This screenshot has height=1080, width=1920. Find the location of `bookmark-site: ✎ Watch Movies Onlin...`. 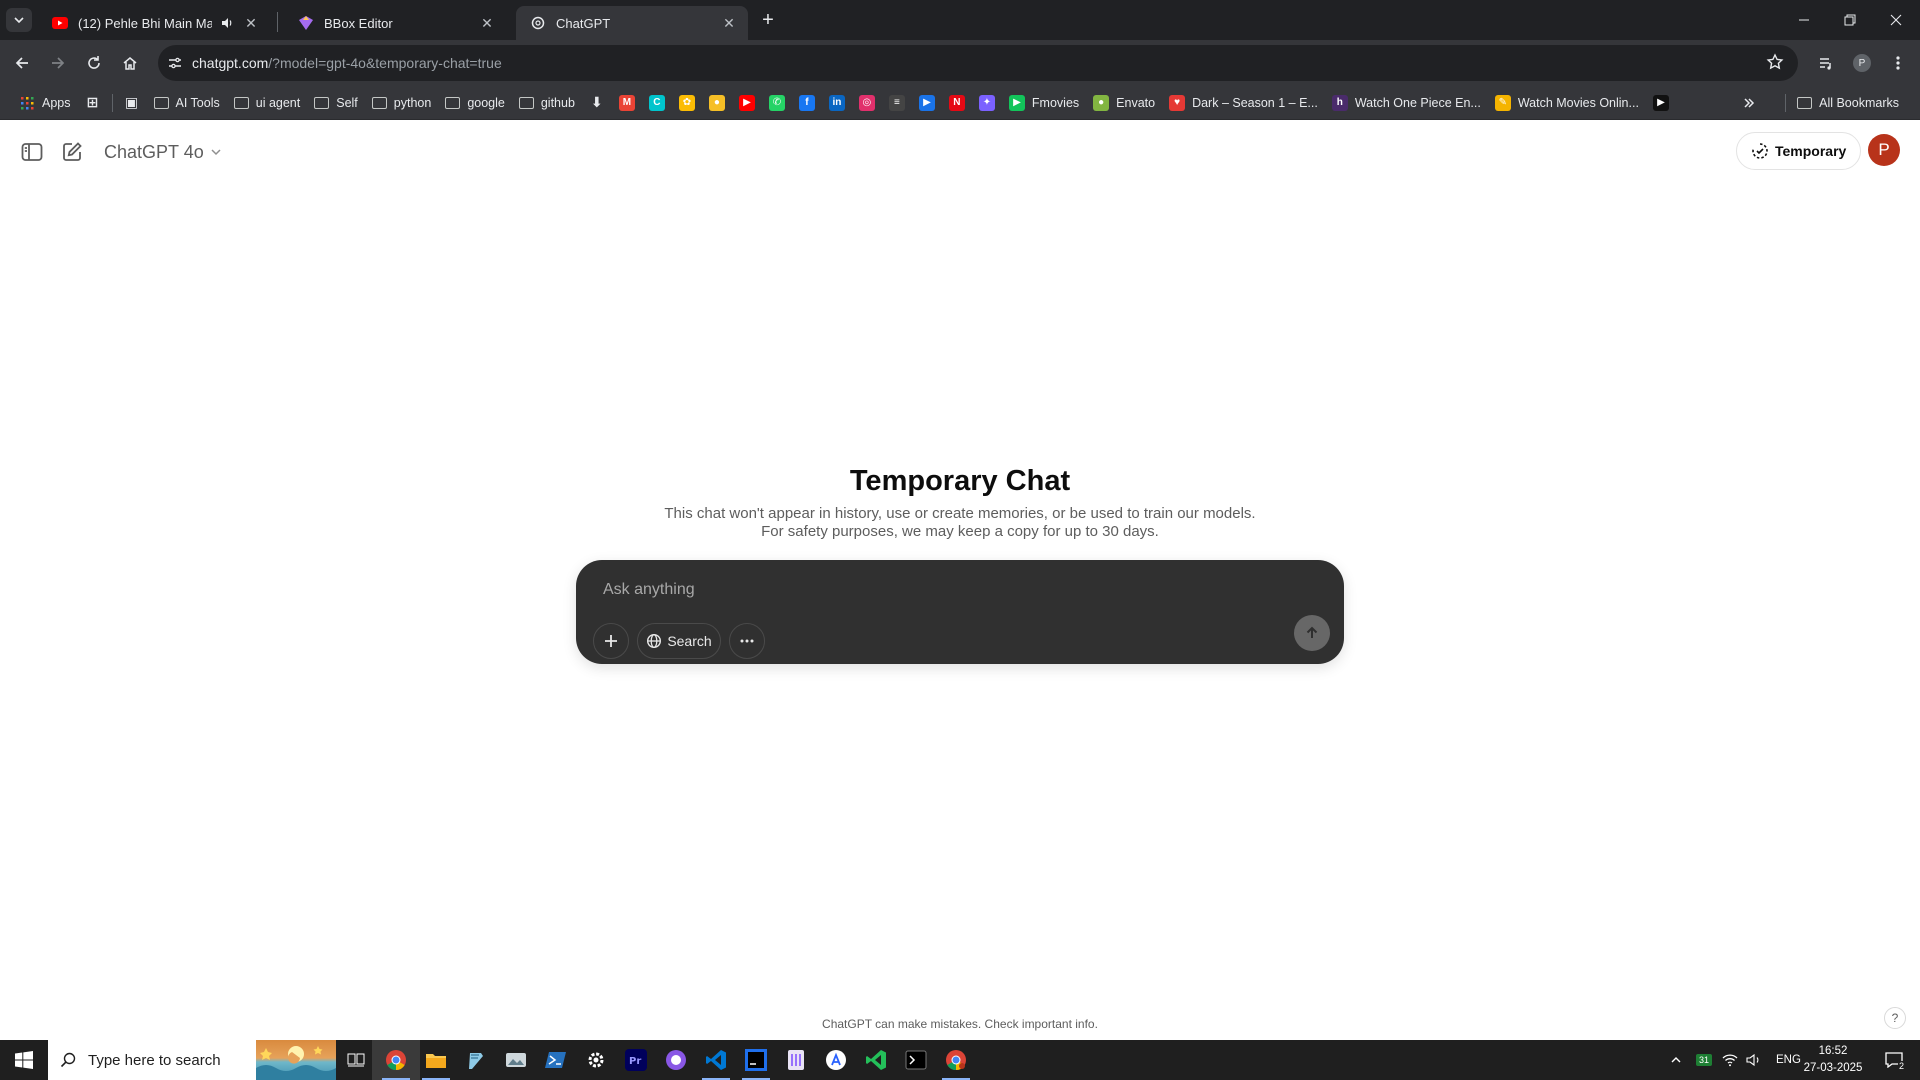

bookmark-site: ✎ Watch Movies Onlin... is located at coordinates (1567, 103).